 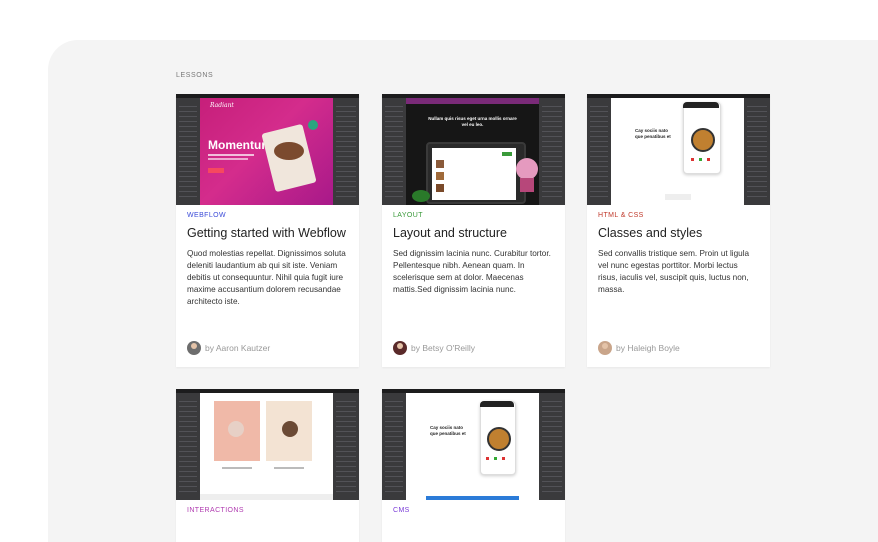 I want to click on thumb-logo: Radiant, so click(x=222, y=105).